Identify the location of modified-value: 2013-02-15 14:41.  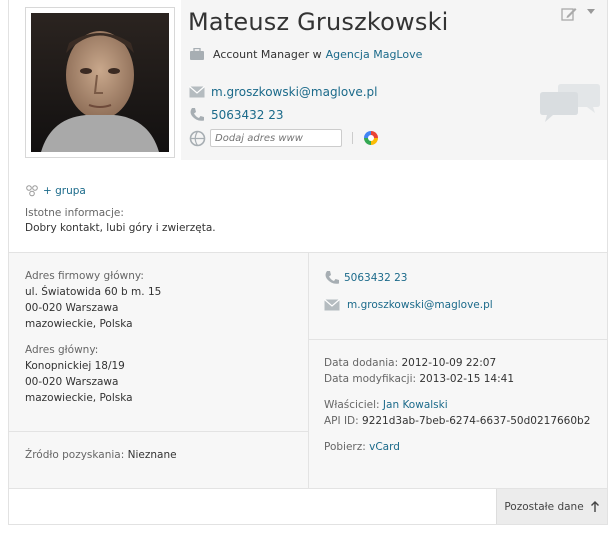
(466, 379).